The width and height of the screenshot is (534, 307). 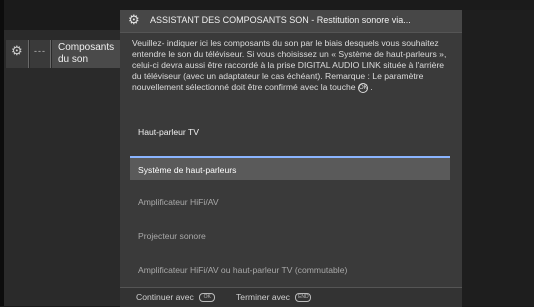 I want to click on continue-hint: Continuer avec OK, so click(x=176, y=297).